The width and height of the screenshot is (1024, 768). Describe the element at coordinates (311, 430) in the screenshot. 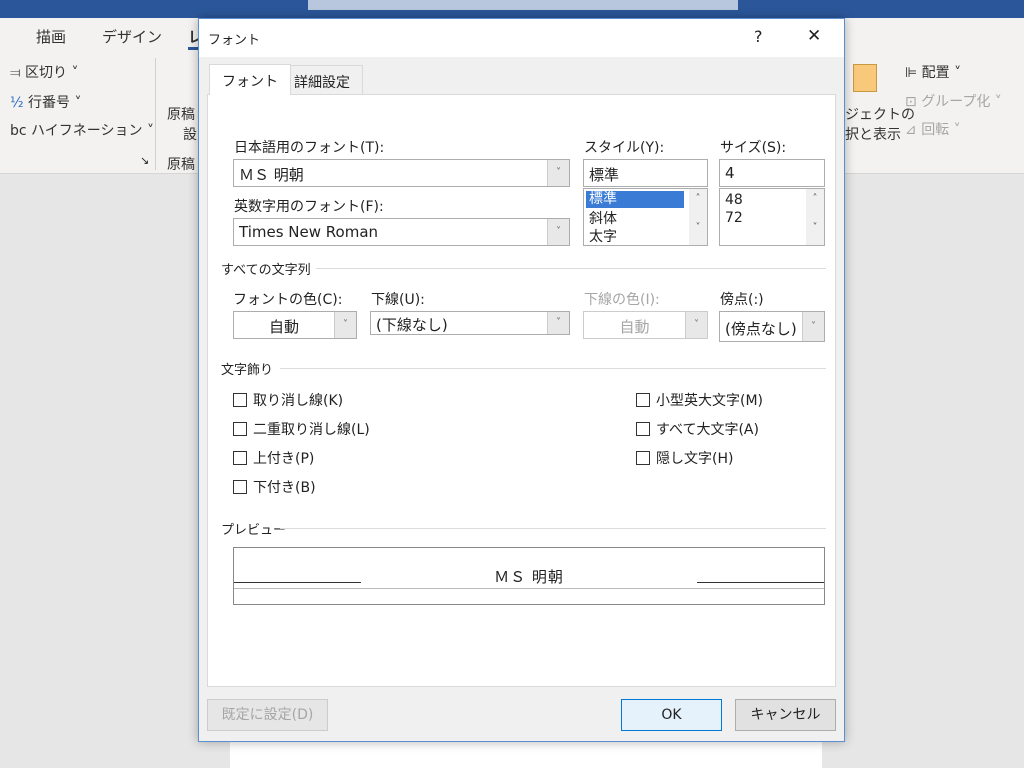

I see `checkbox-label: 二重取り消し線(L)` at that location.